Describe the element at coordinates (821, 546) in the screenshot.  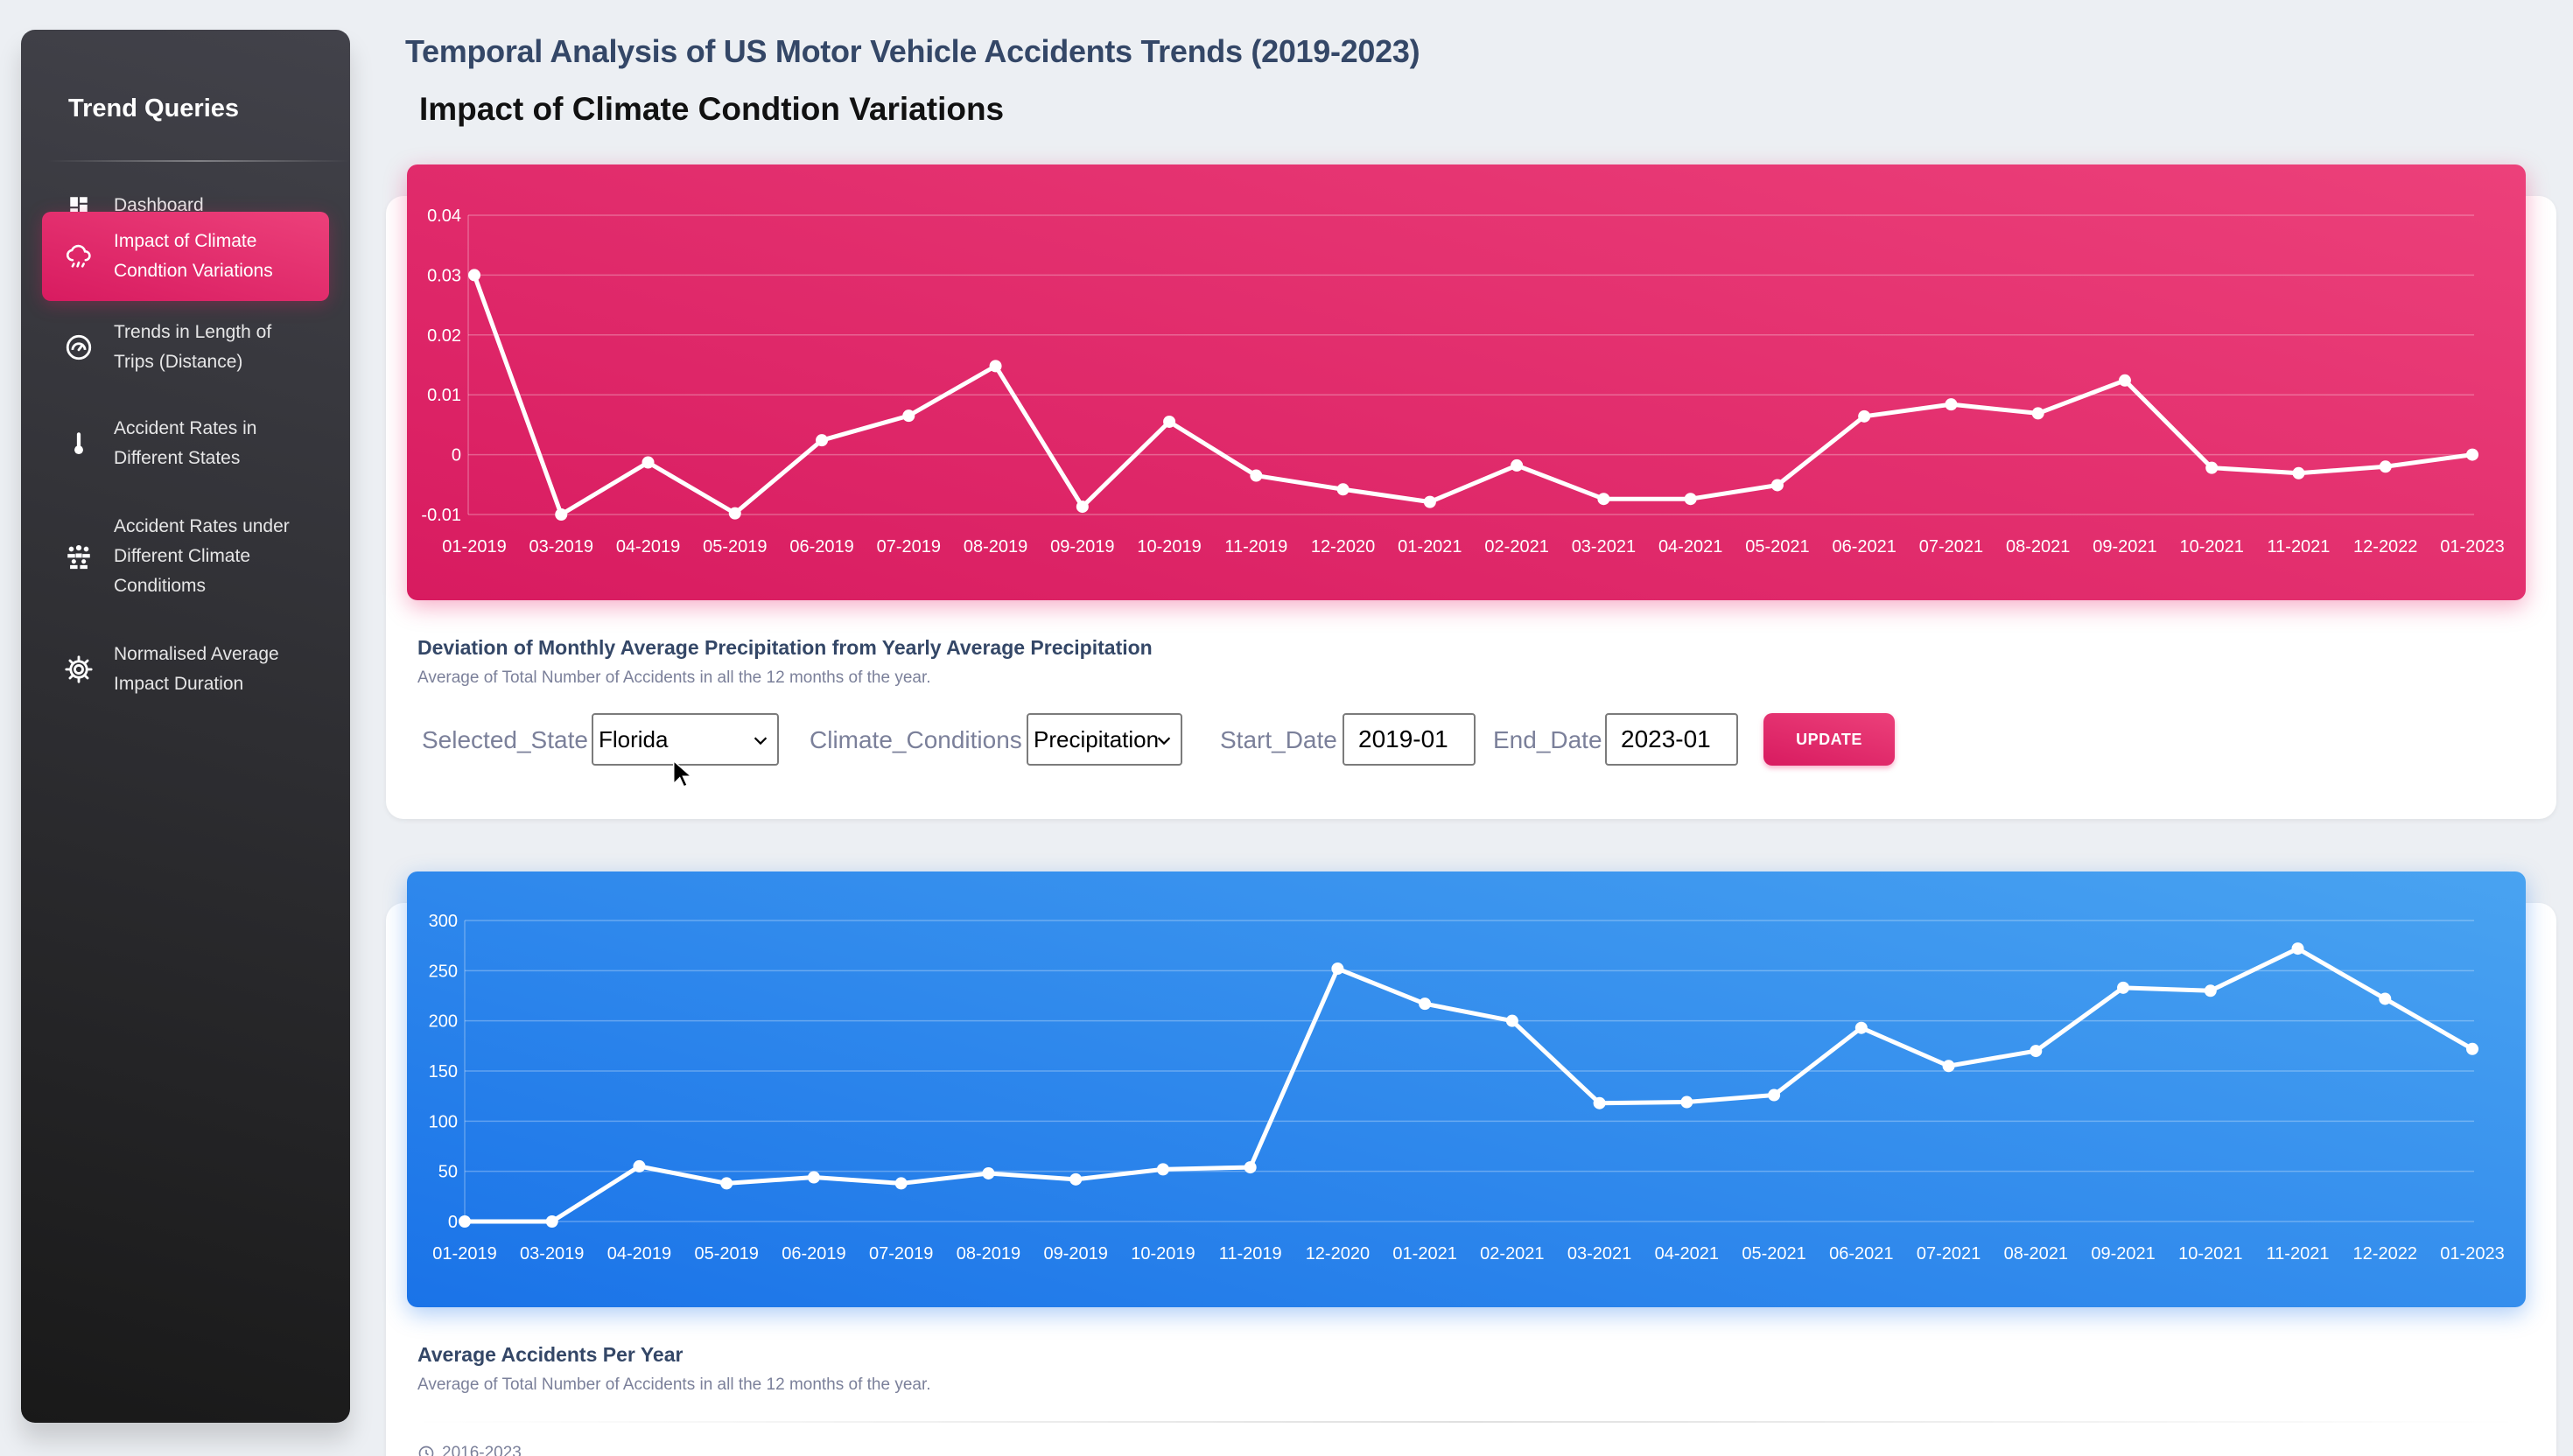
I see `chart0-x-tick-label: 06-2019` at that location.